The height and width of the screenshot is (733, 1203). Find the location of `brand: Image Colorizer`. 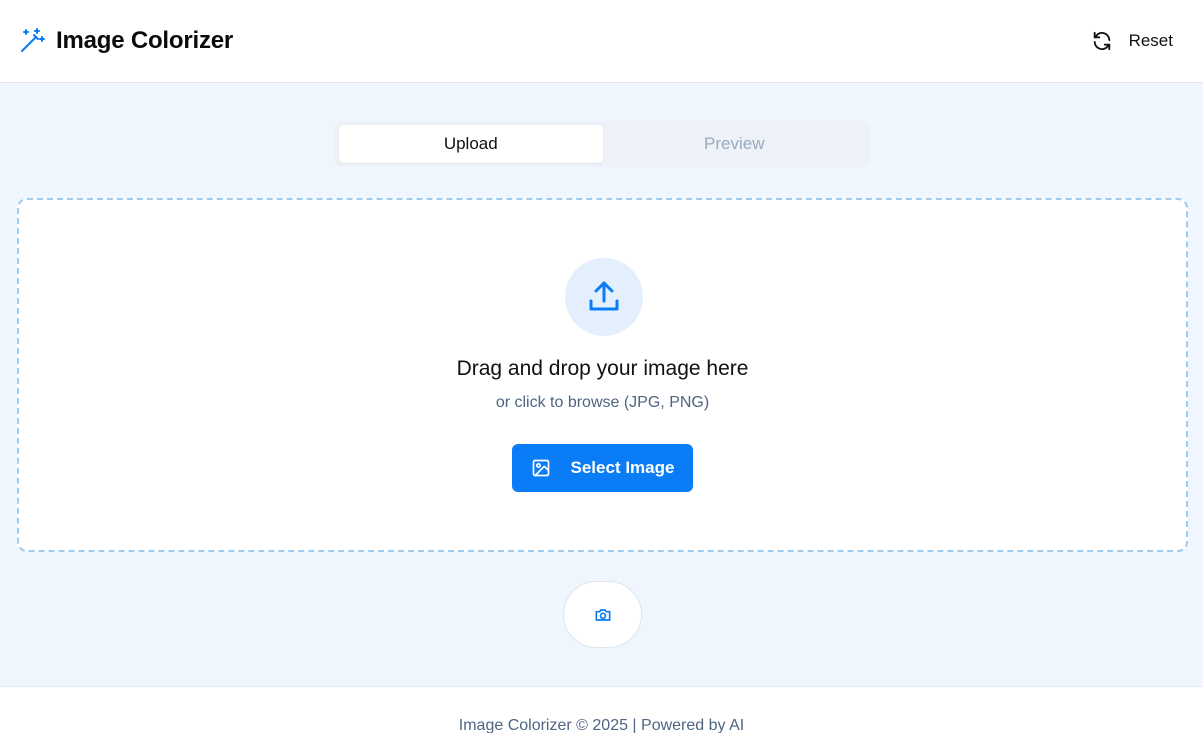

brand: Image Colorizer is located at coordinates (125, 41).